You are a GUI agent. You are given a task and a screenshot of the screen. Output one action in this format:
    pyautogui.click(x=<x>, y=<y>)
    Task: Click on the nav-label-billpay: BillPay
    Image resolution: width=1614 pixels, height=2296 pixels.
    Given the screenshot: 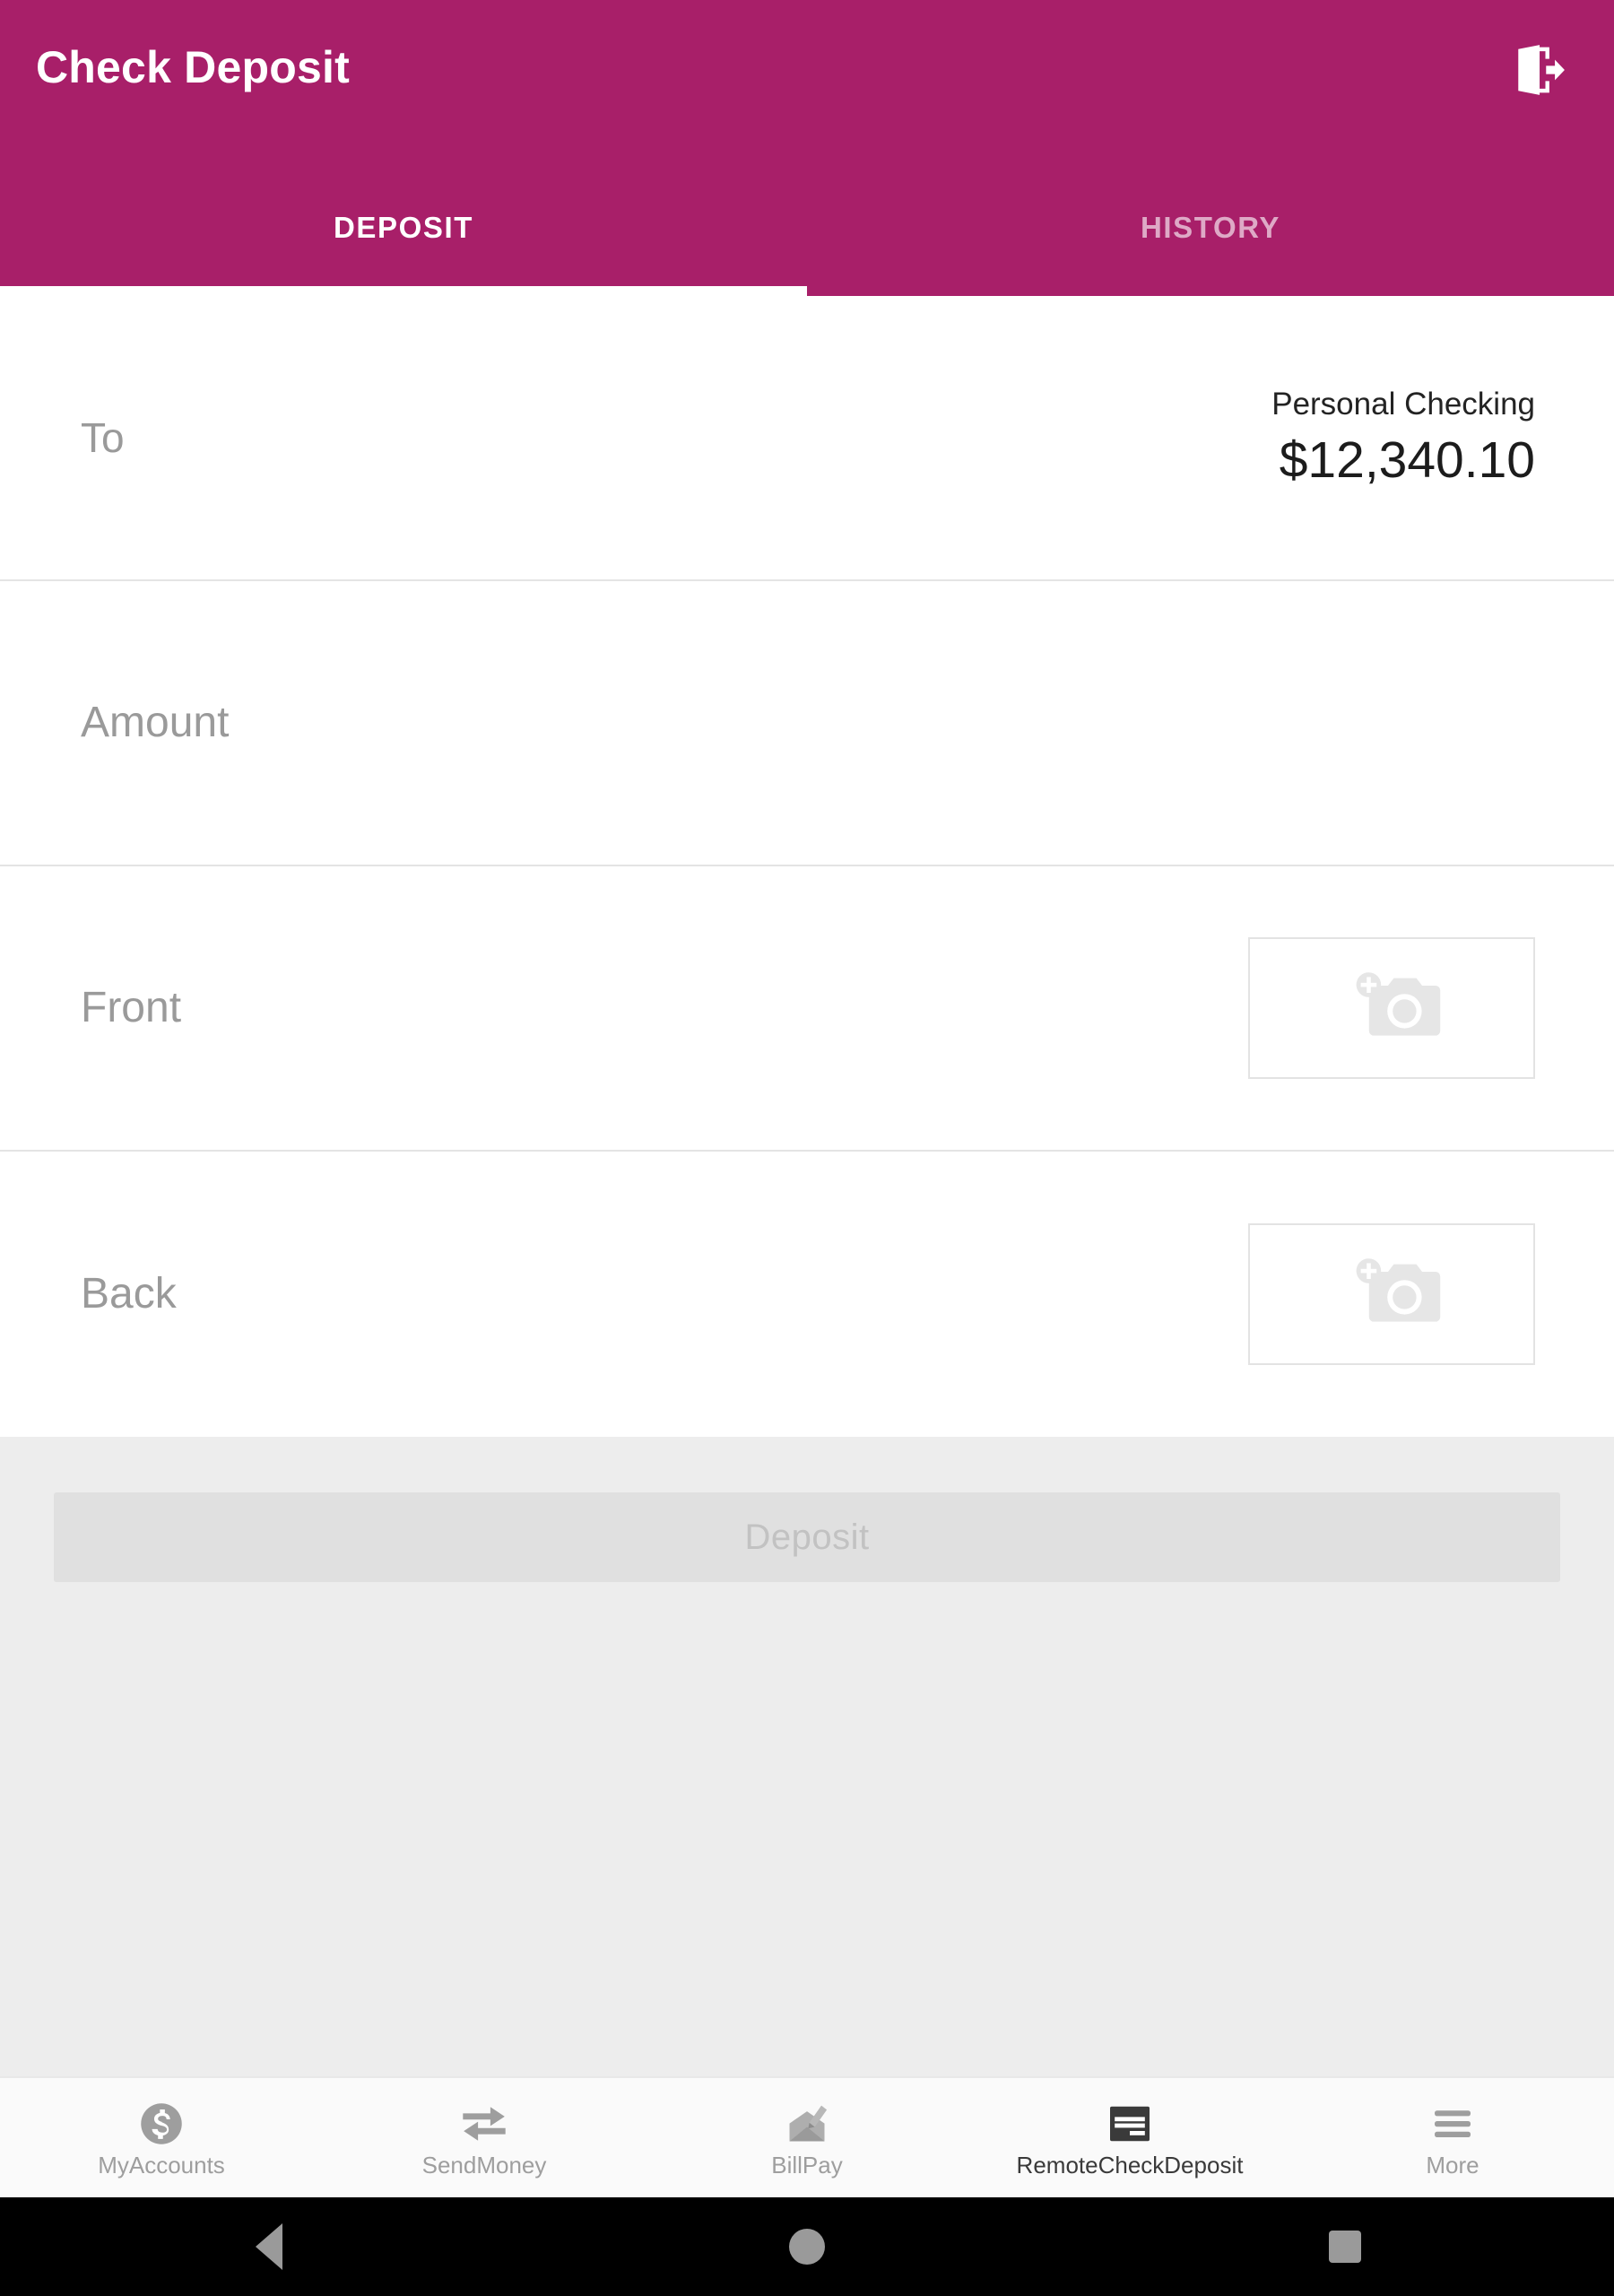 What is the action you would take?
    pyautogui.click(x=807, y=2165)
    